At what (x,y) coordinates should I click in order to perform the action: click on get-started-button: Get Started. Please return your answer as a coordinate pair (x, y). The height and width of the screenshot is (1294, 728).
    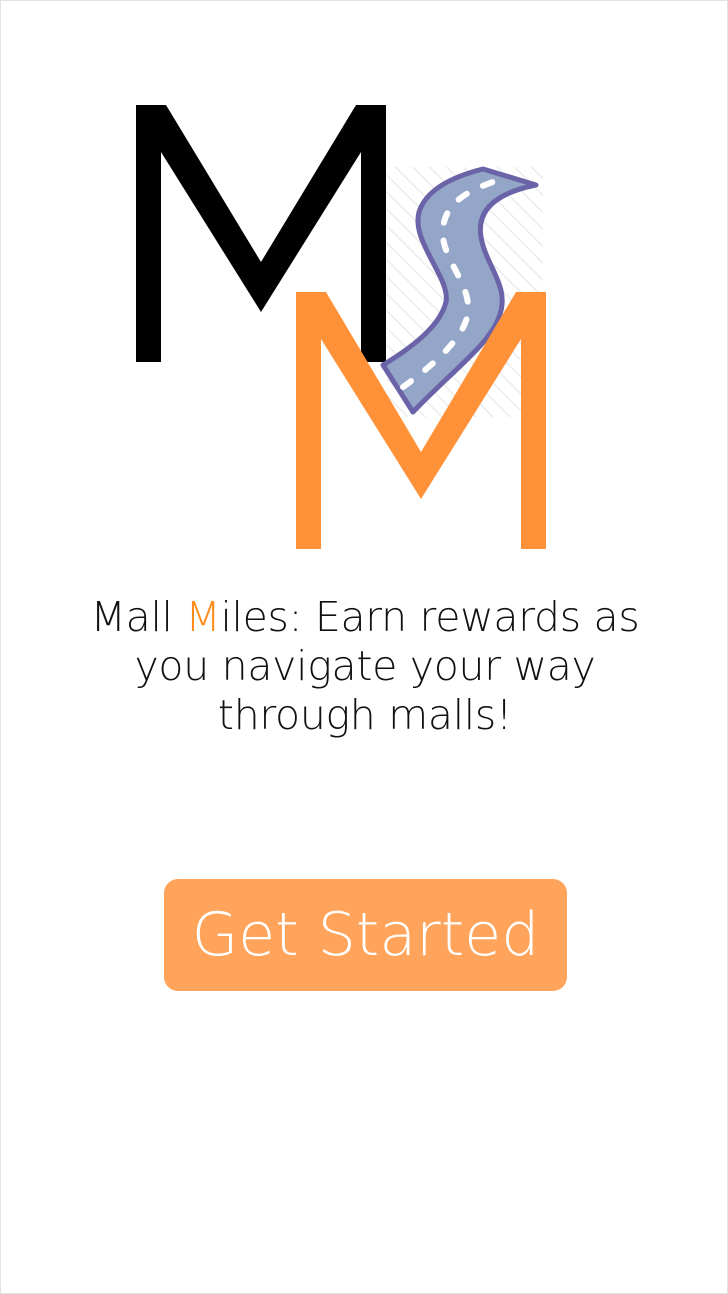
    Looking at the image, I should click on (365, 935).